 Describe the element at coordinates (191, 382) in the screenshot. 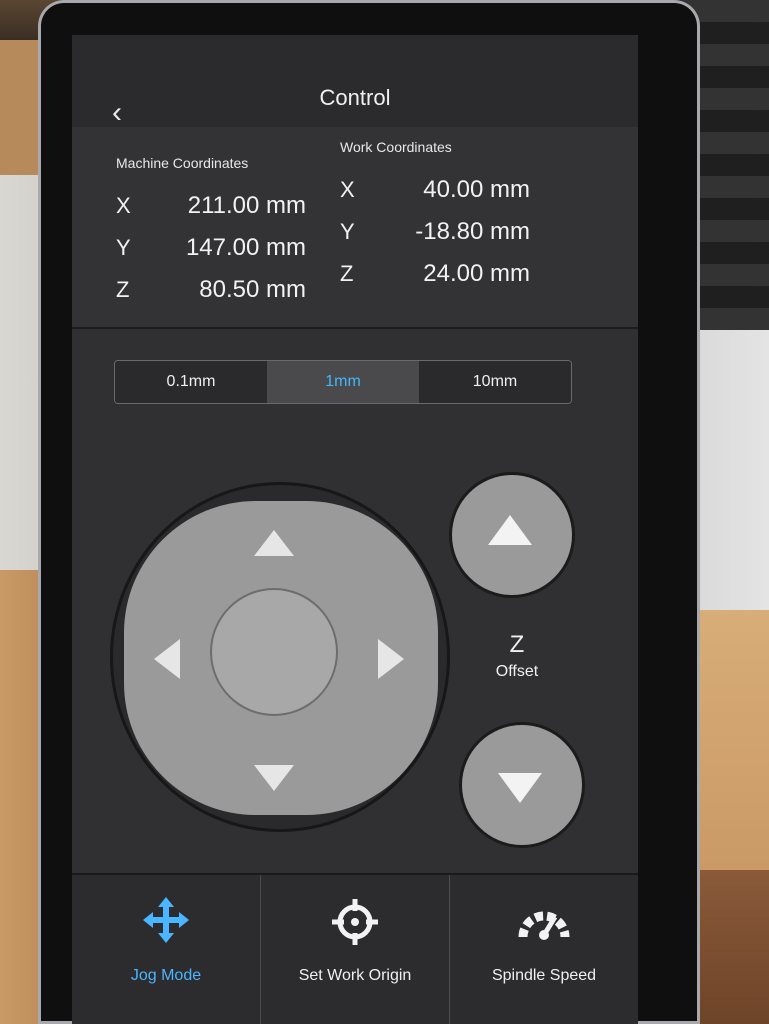

I see `step-option-0-1mm: 0.1mm` at that location.